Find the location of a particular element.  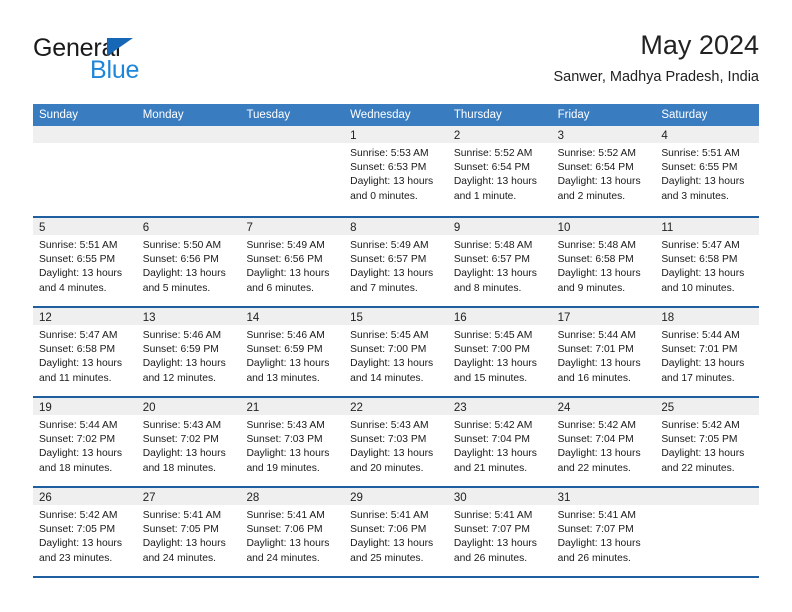

day-number: 16 is located at coordinates (460, 318).